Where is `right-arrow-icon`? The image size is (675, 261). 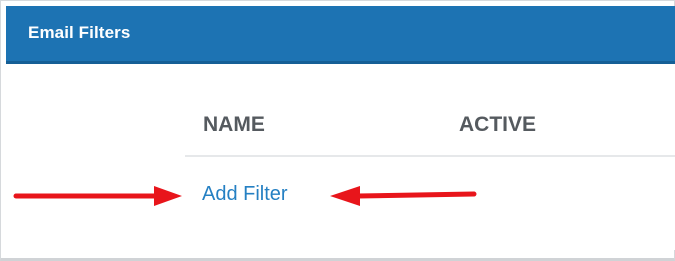
right-arrow-icon is located at coordinates (403, 196).